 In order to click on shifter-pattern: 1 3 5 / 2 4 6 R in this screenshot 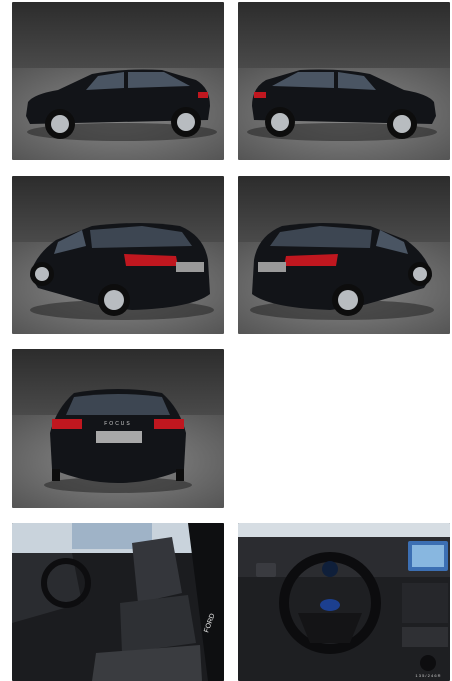, I will do `click(427, 675)`.